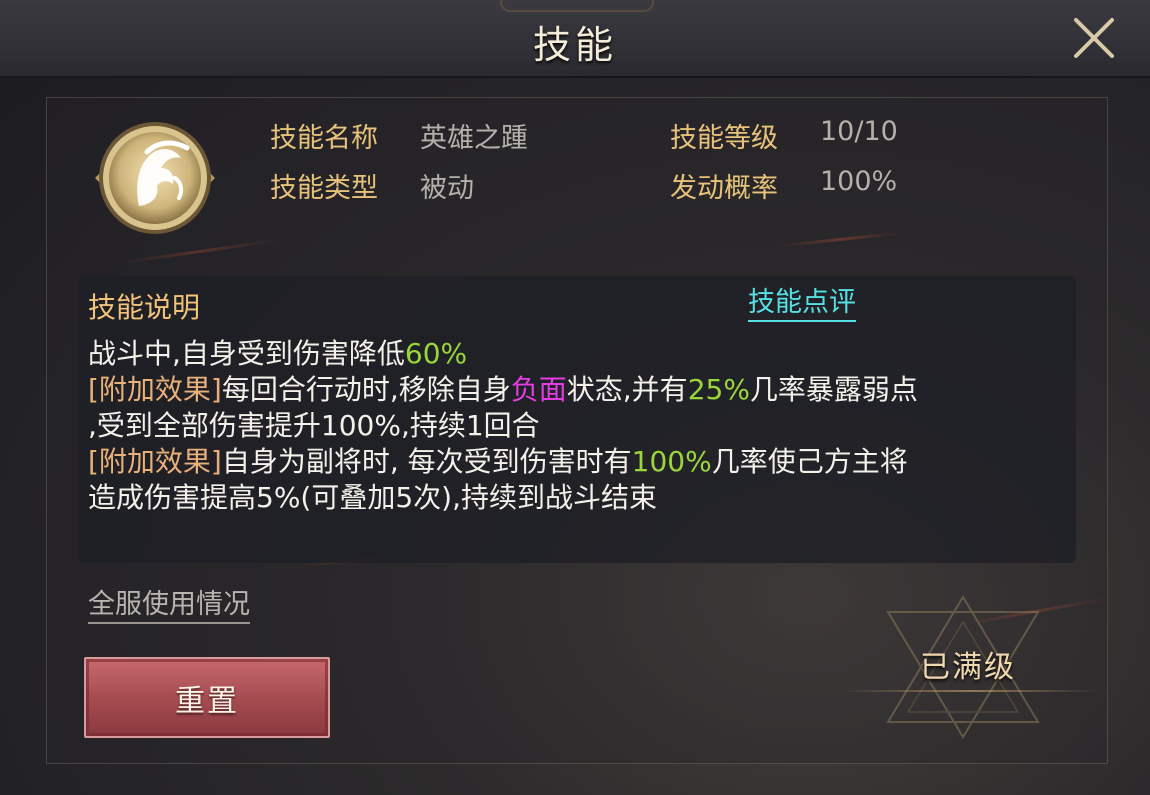 This screenshot has width=1150, height=795. I want to click on description-line: 造成伤害提高5%(可叠加5次),持续到战斗结束, so click(372, 497).